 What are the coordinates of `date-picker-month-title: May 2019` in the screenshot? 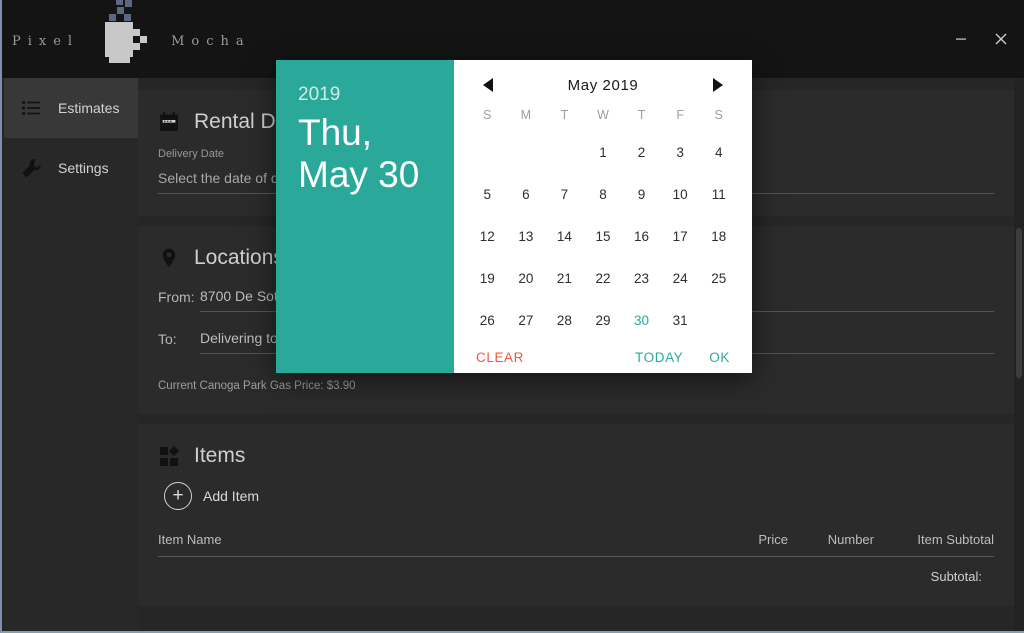 It's located at (603, 85).